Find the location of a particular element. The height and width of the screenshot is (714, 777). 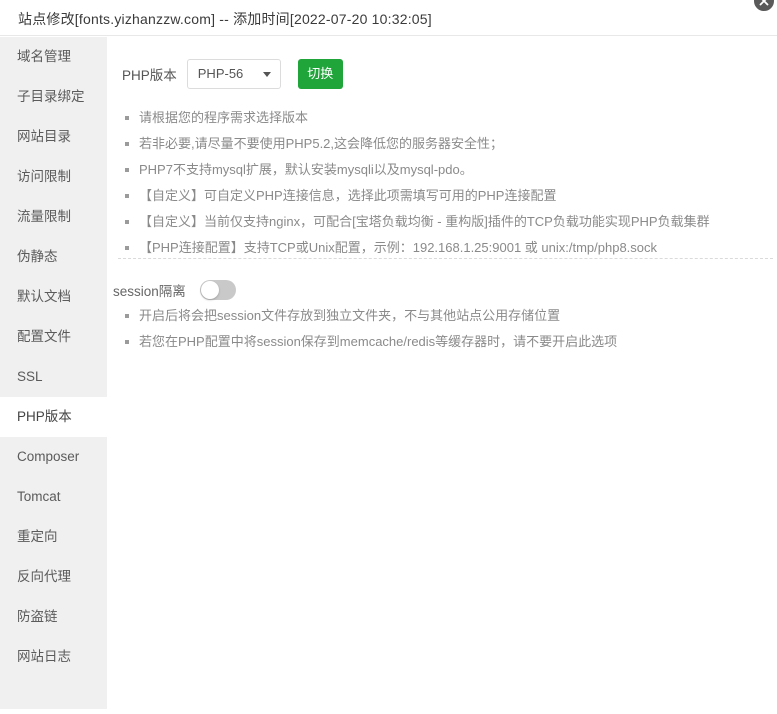

toggle-knob is located at coordinates (209, 290).